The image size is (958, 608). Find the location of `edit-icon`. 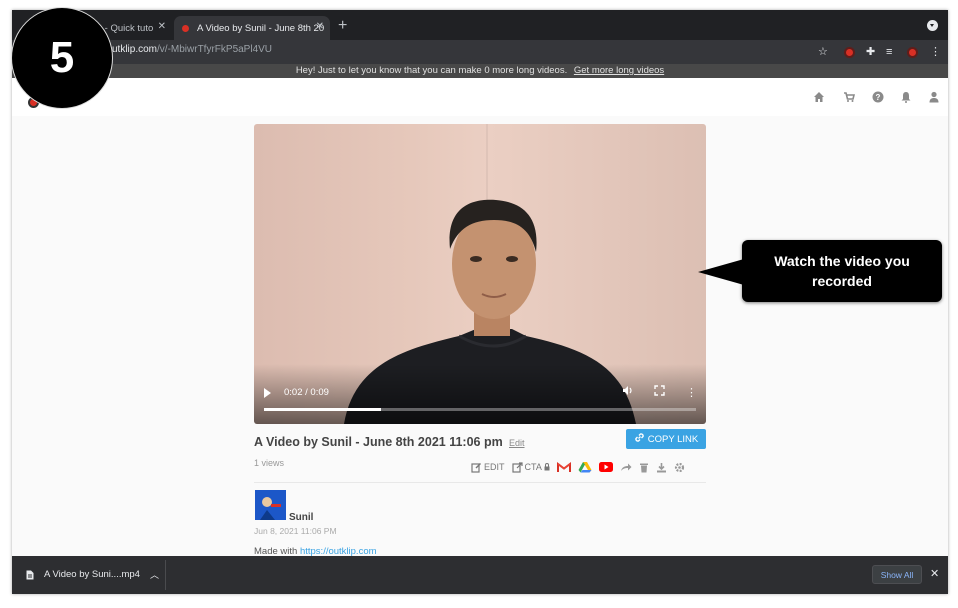

edit-icon is located at coordinates (476, 467).